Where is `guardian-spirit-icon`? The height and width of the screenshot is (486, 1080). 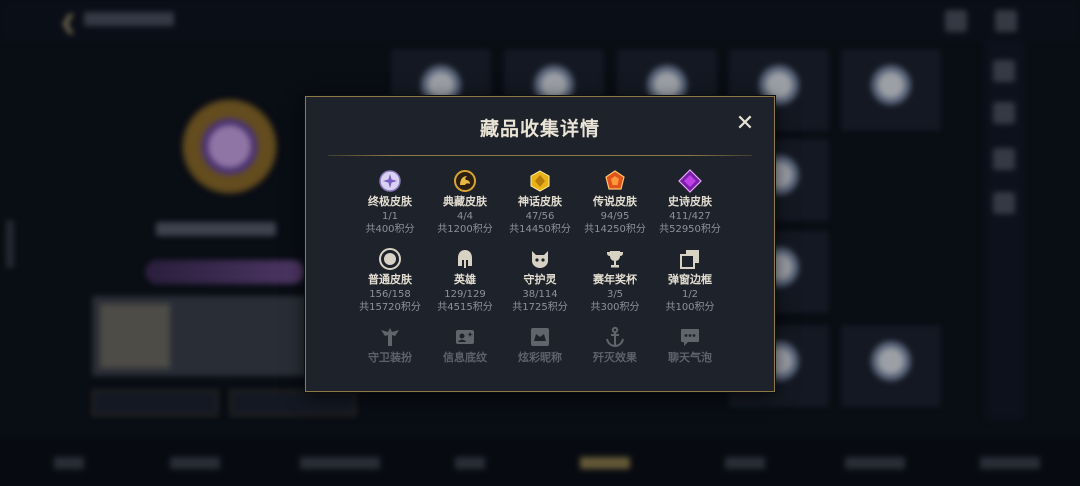 guardian-spirit-icon is located at coordinates (540, 259).